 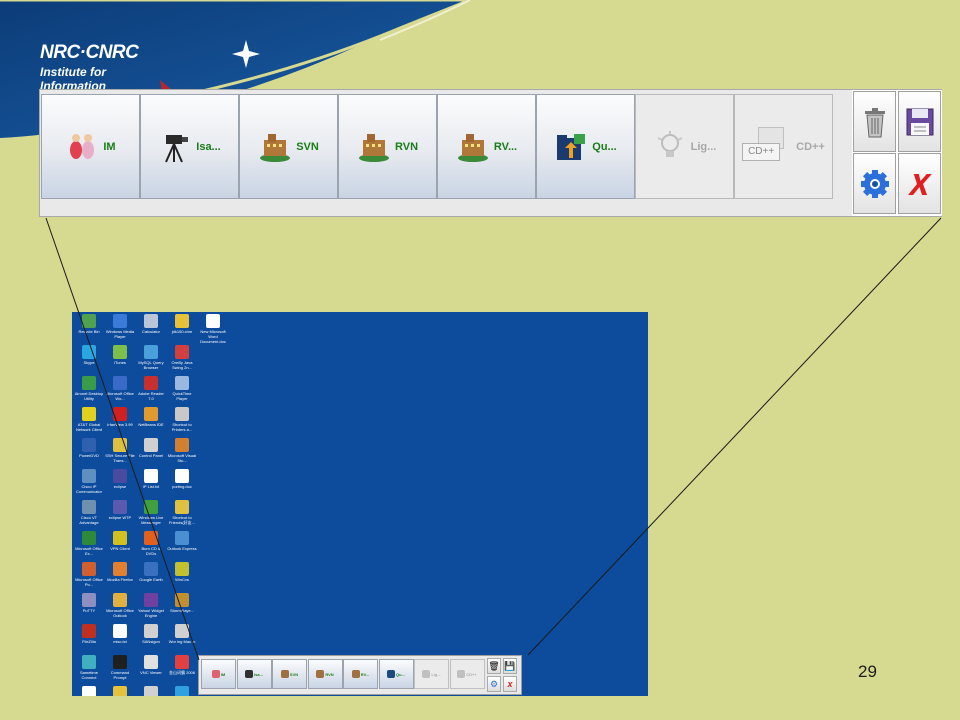 I want to click on trash-button, so click(x=874, y=121).